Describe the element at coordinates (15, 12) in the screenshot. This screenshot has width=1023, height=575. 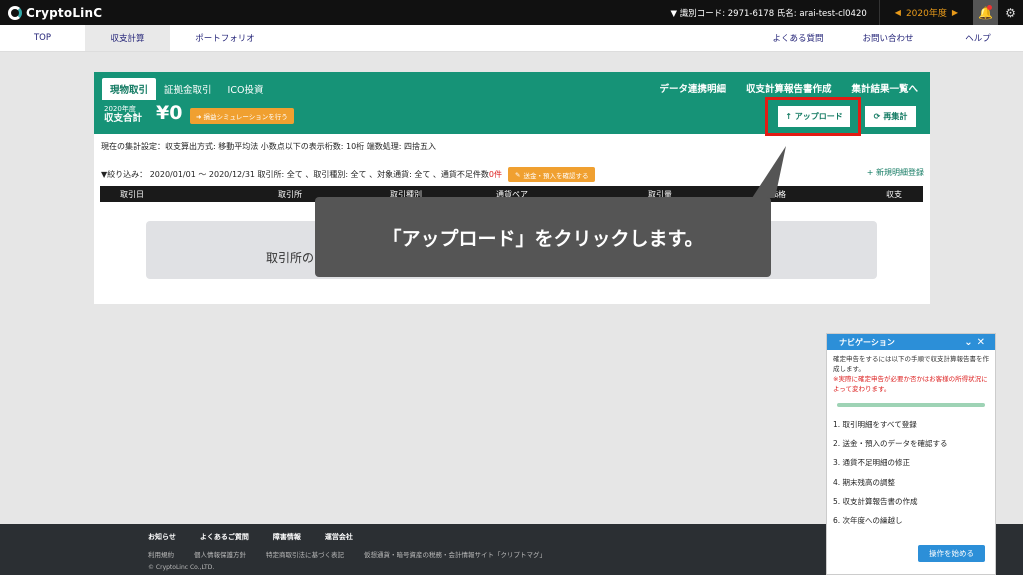
I see `logo-mark-icon` at that location.